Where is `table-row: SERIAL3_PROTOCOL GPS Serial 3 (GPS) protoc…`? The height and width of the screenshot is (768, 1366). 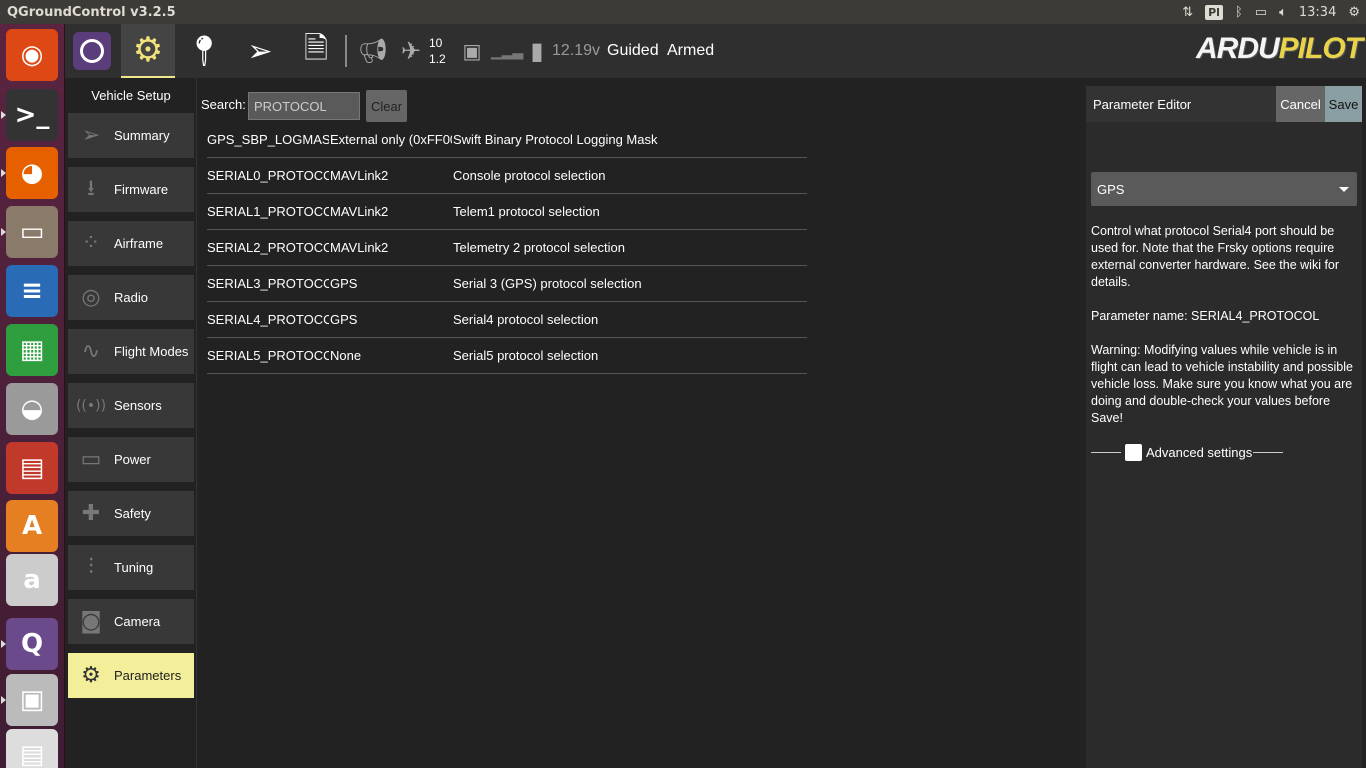
table-row: SERIAL3_PROTOCOL GPS Serial 3 (GPS) protoc… is located at coordinates (507, 284).